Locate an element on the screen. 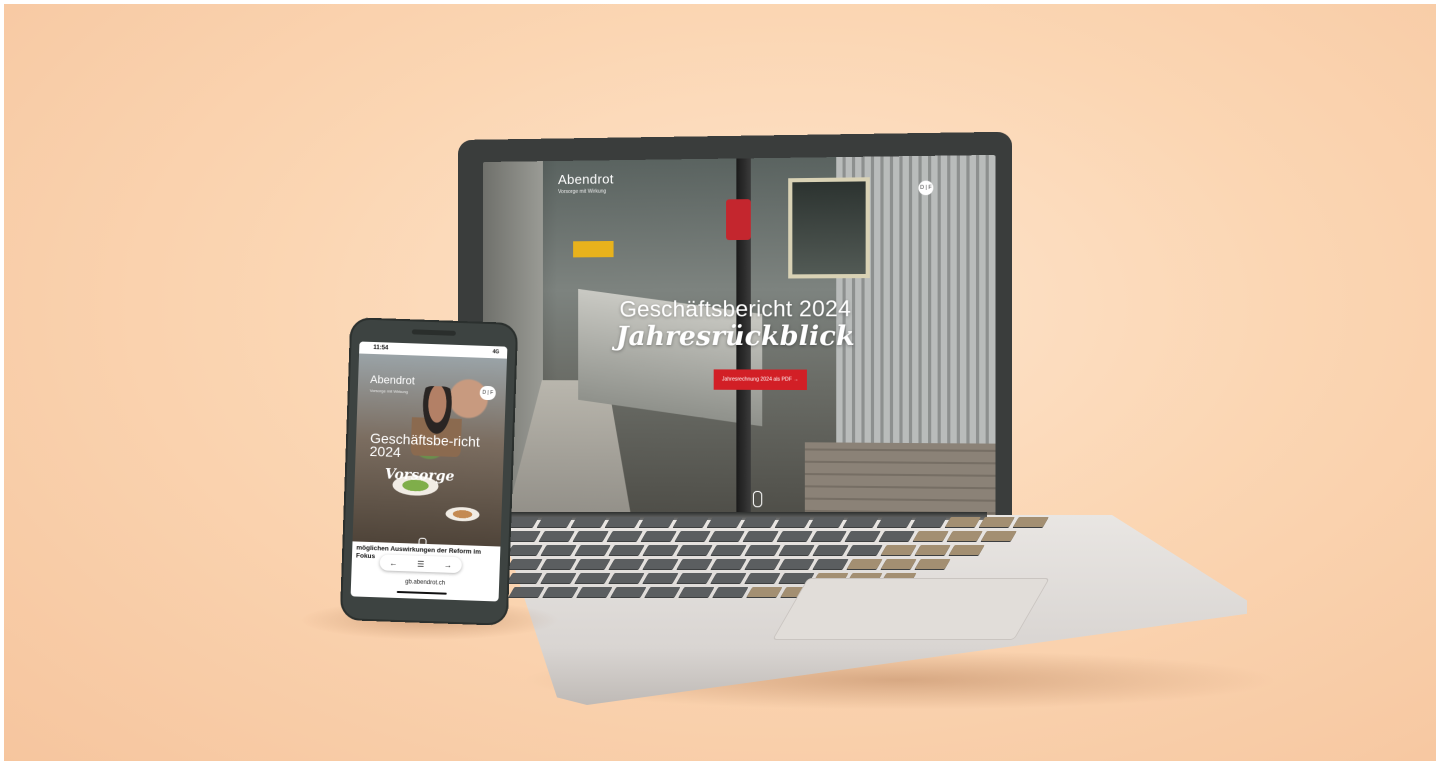  phone-hero-title: Geschäftsbe-richt 2024 is located at coordinates (425, 444).